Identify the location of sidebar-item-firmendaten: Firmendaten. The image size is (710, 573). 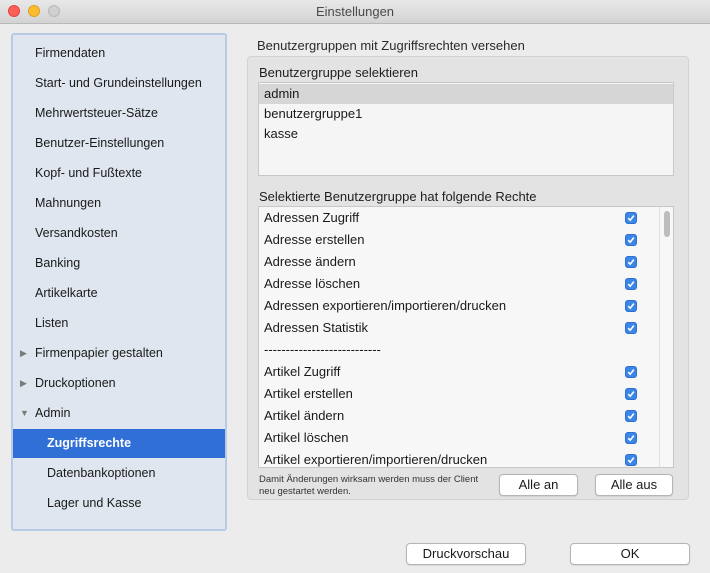
(119, 53).